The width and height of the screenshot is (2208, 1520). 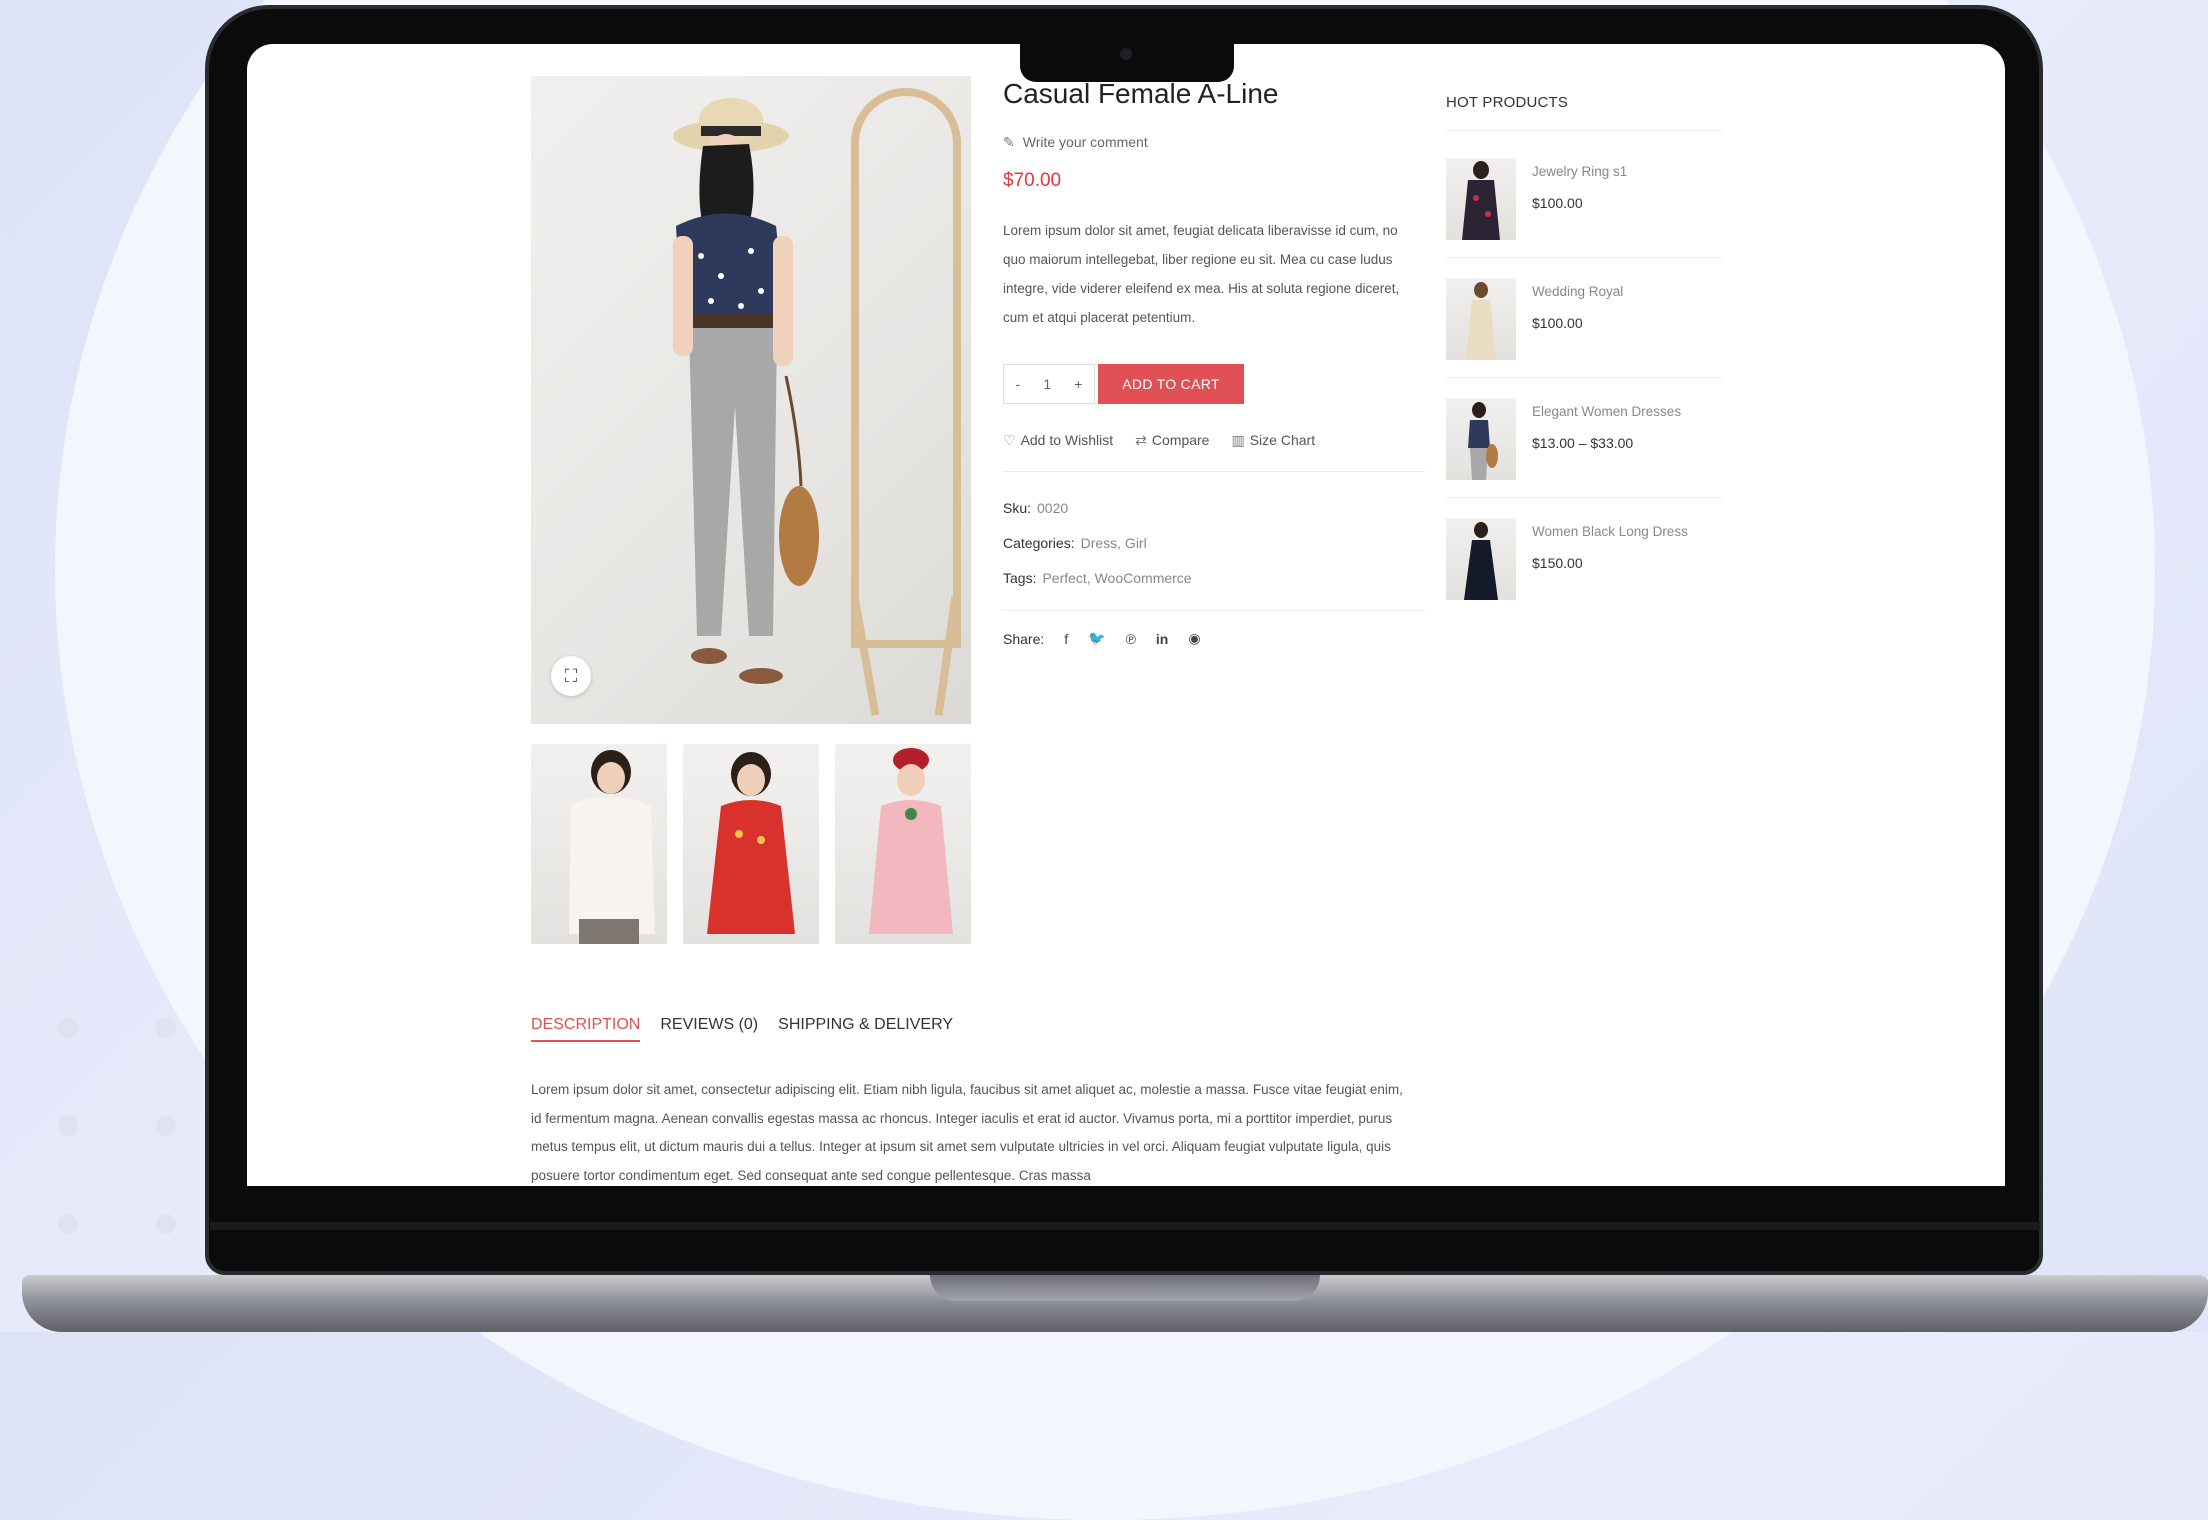 I want to click on product-categories: Categories: Dress, Girl, so click(x=1075, y=543).